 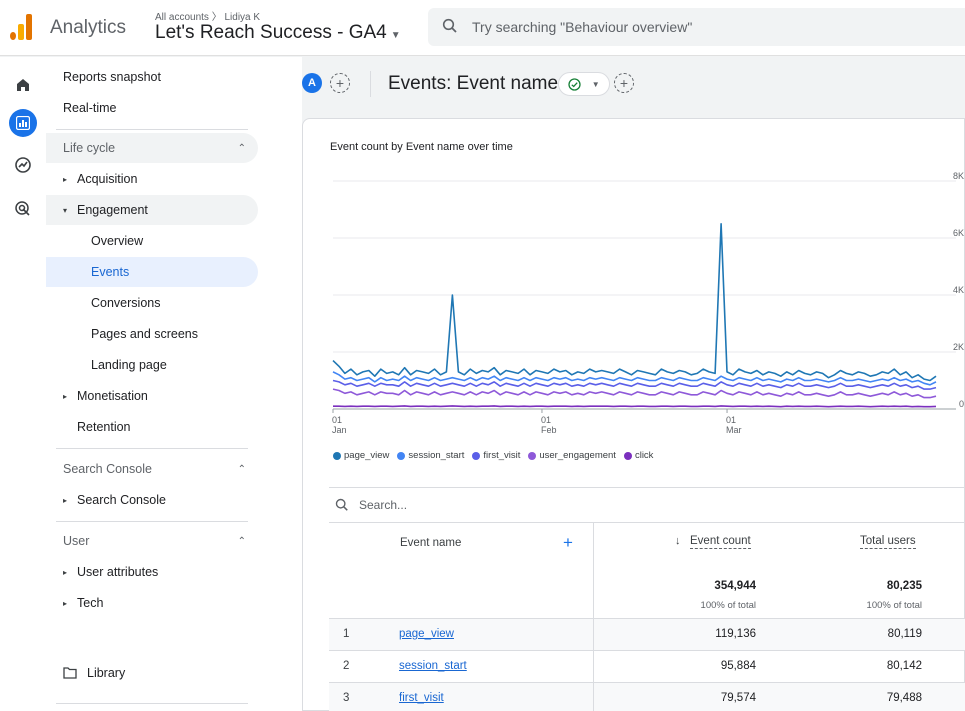 What do you see at coordinates (152, 108) in the screenshot?
I see `nav-realtime: Real-time` at bounding box center [152, 108].